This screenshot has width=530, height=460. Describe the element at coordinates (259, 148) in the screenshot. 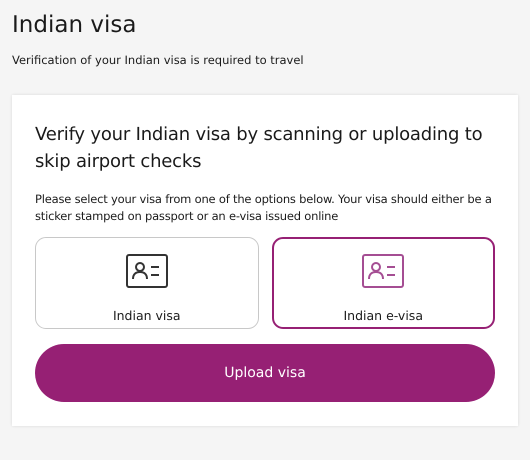

I see `card-heading: Verify your Indian visa by scanning or uploading to skip airport checks` at that location.